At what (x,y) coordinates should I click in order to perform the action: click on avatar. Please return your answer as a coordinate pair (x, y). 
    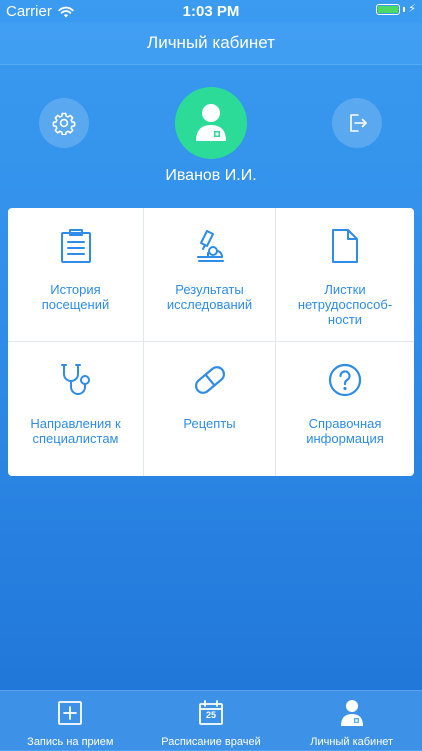
    Looking at the image, I should click on (211, 123).